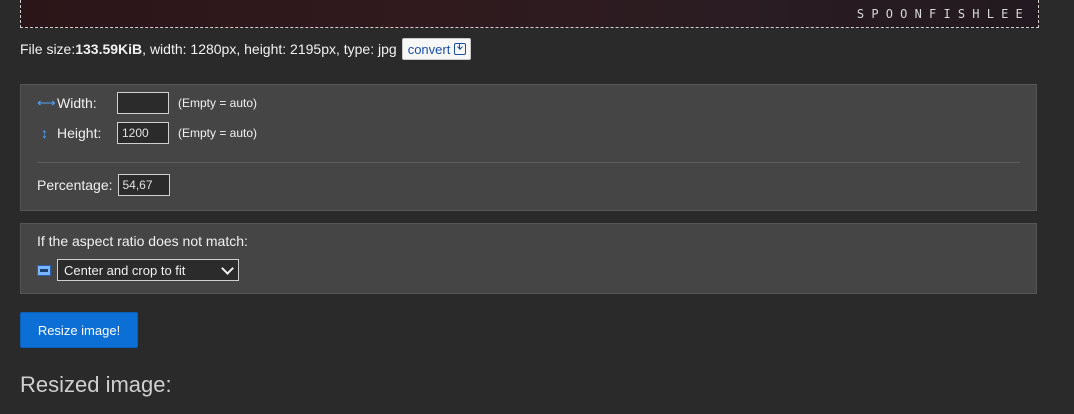 The image size is (1074, 414). Describe the element at coordinates (218, 133) in the screenshot. I see `height-hint: (Empty = auto)` at that location.